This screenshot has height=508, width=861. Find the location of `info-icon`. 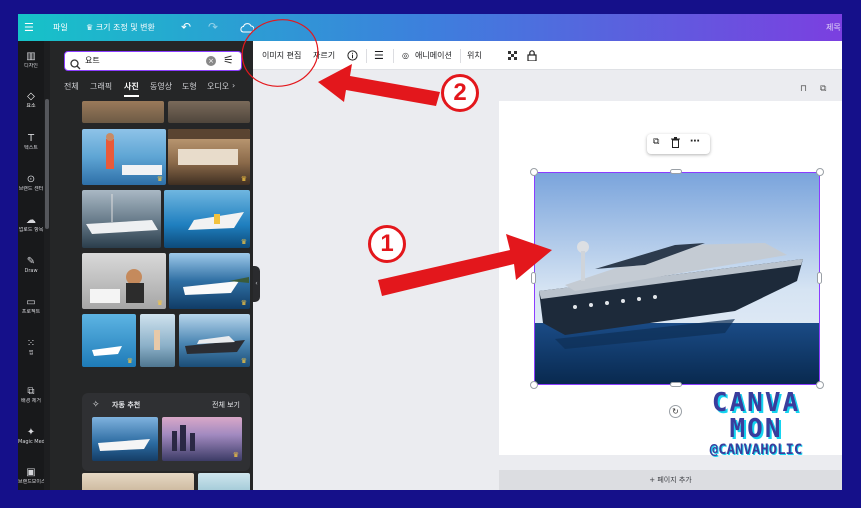

info-icon is located at coordinates (352, 55).